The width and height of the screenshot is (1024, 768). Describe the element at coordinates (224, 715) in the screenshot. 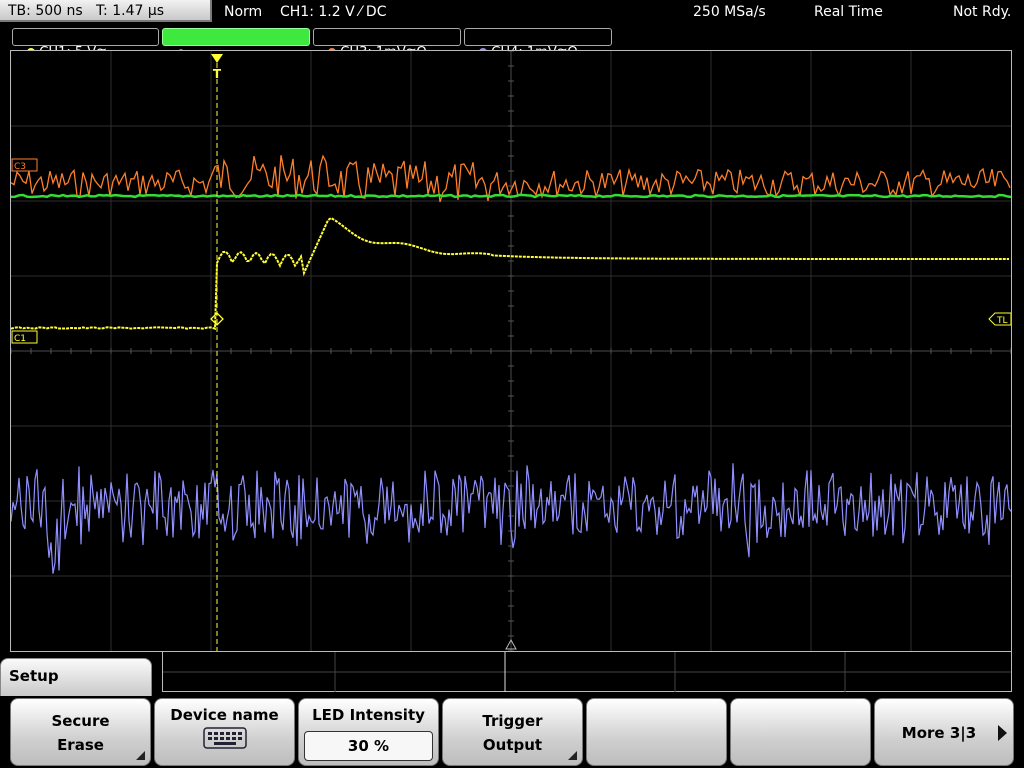

I see `softkey-label: Device name` at that location.